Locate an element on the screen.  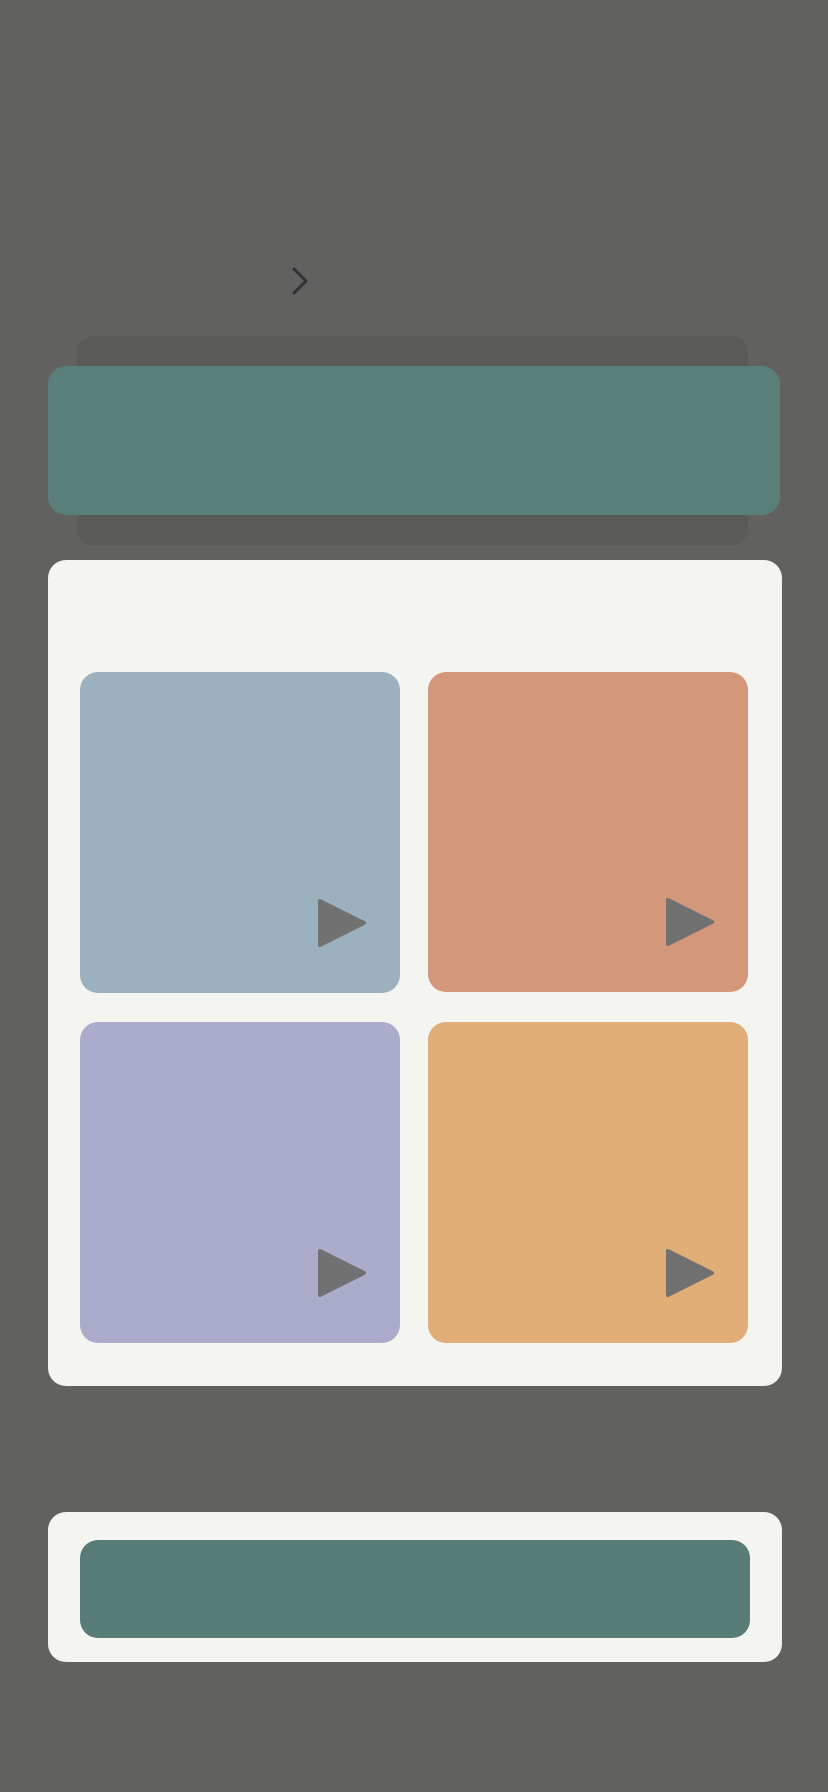
primary-action-button is located at coordinates (415, 1589).